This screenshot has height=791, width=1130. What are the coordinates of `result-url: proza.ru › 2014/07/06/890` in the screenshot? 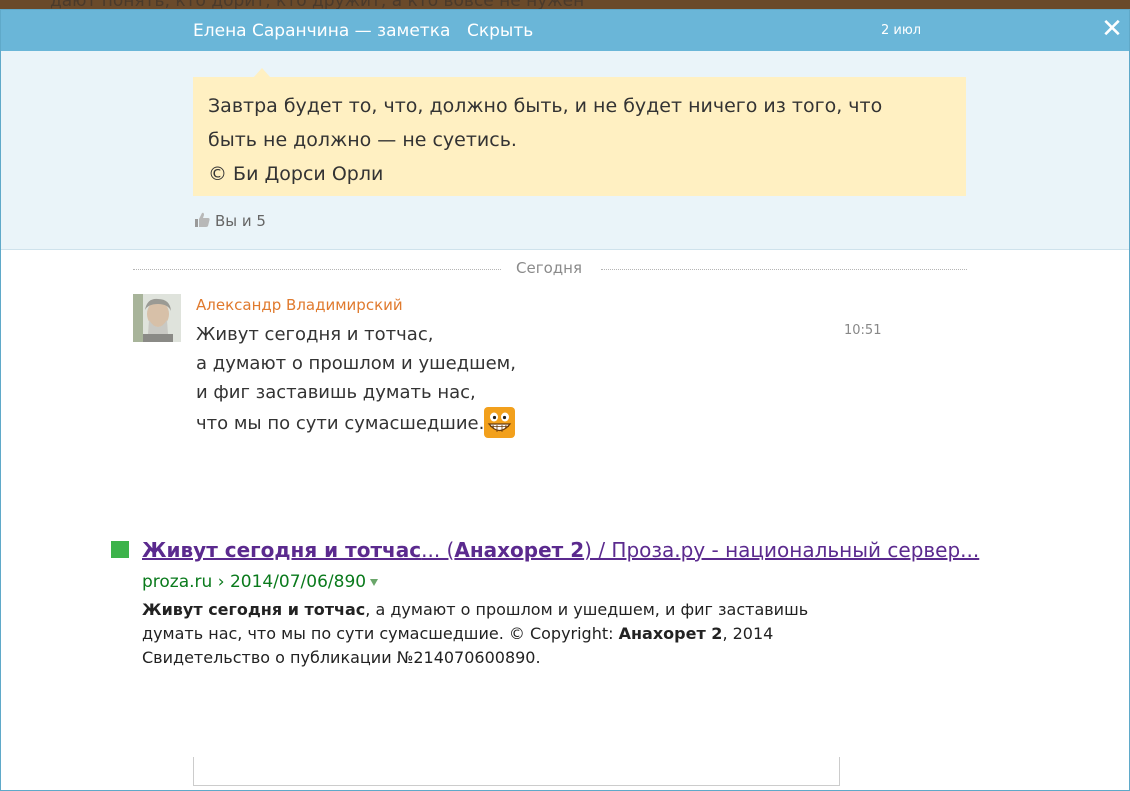 It's located at (260, 582).